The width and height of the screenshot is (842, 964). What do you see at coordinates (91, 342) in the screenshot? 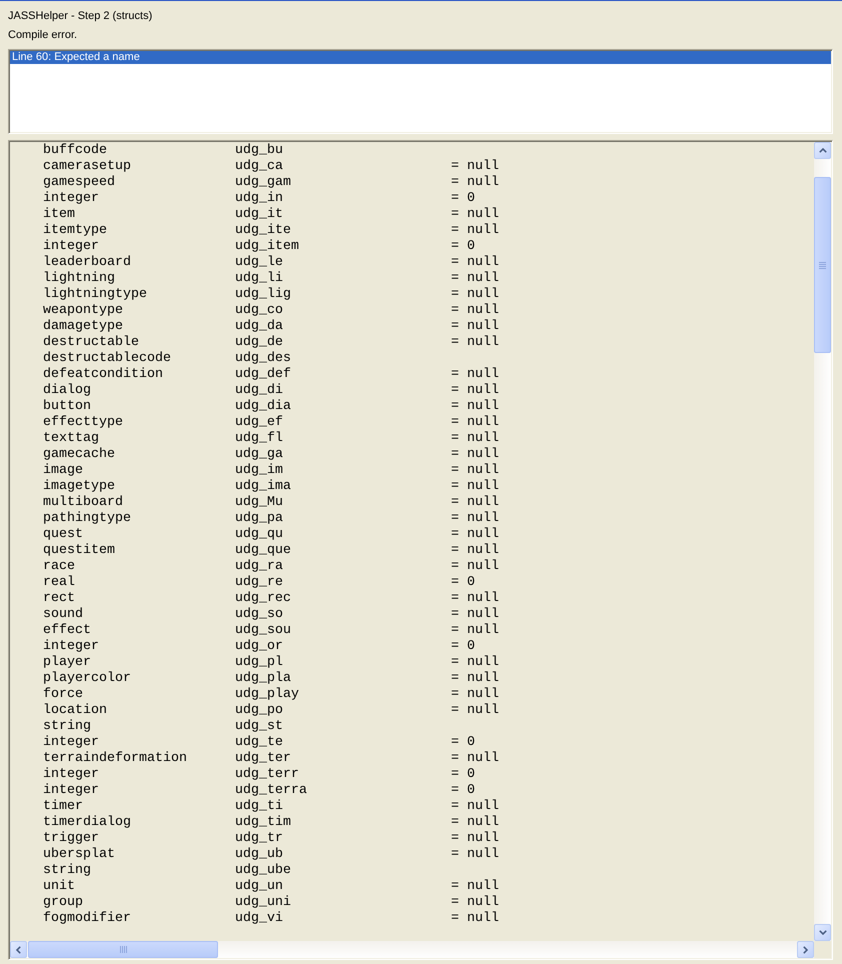
I see `type-keyword: destructable` at bounding box center [91, 342].